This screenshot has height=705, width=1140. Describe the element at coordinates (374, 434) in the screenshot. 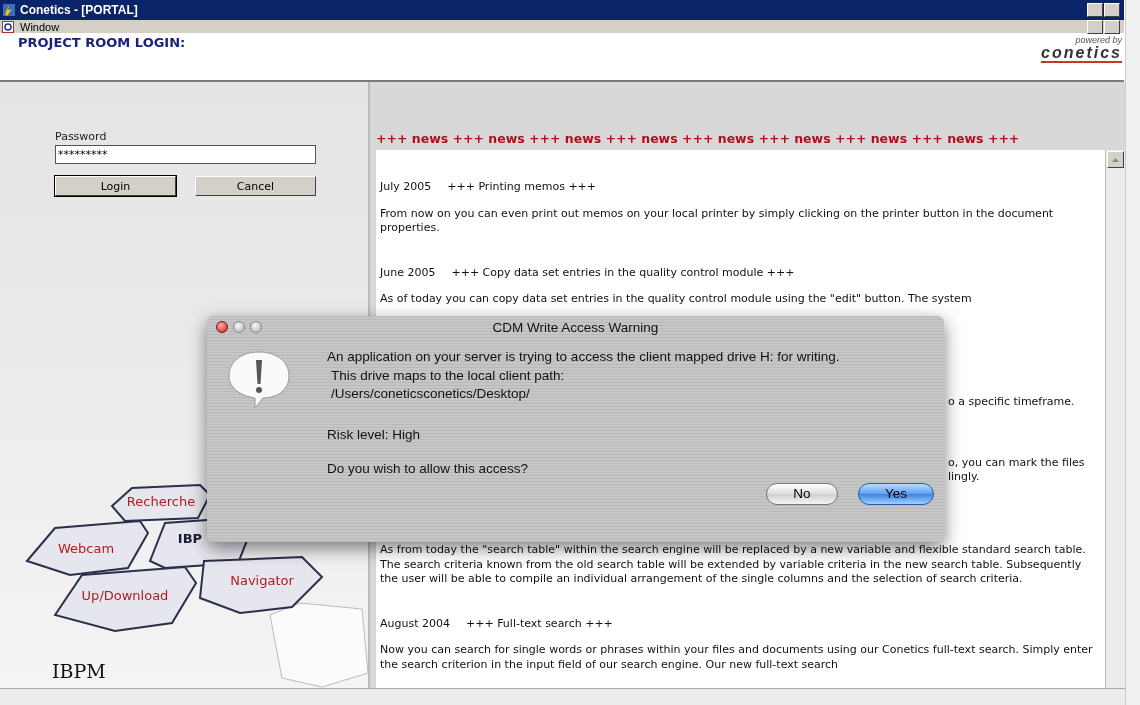

I see `dialog-message: Risk level: High` at that location.